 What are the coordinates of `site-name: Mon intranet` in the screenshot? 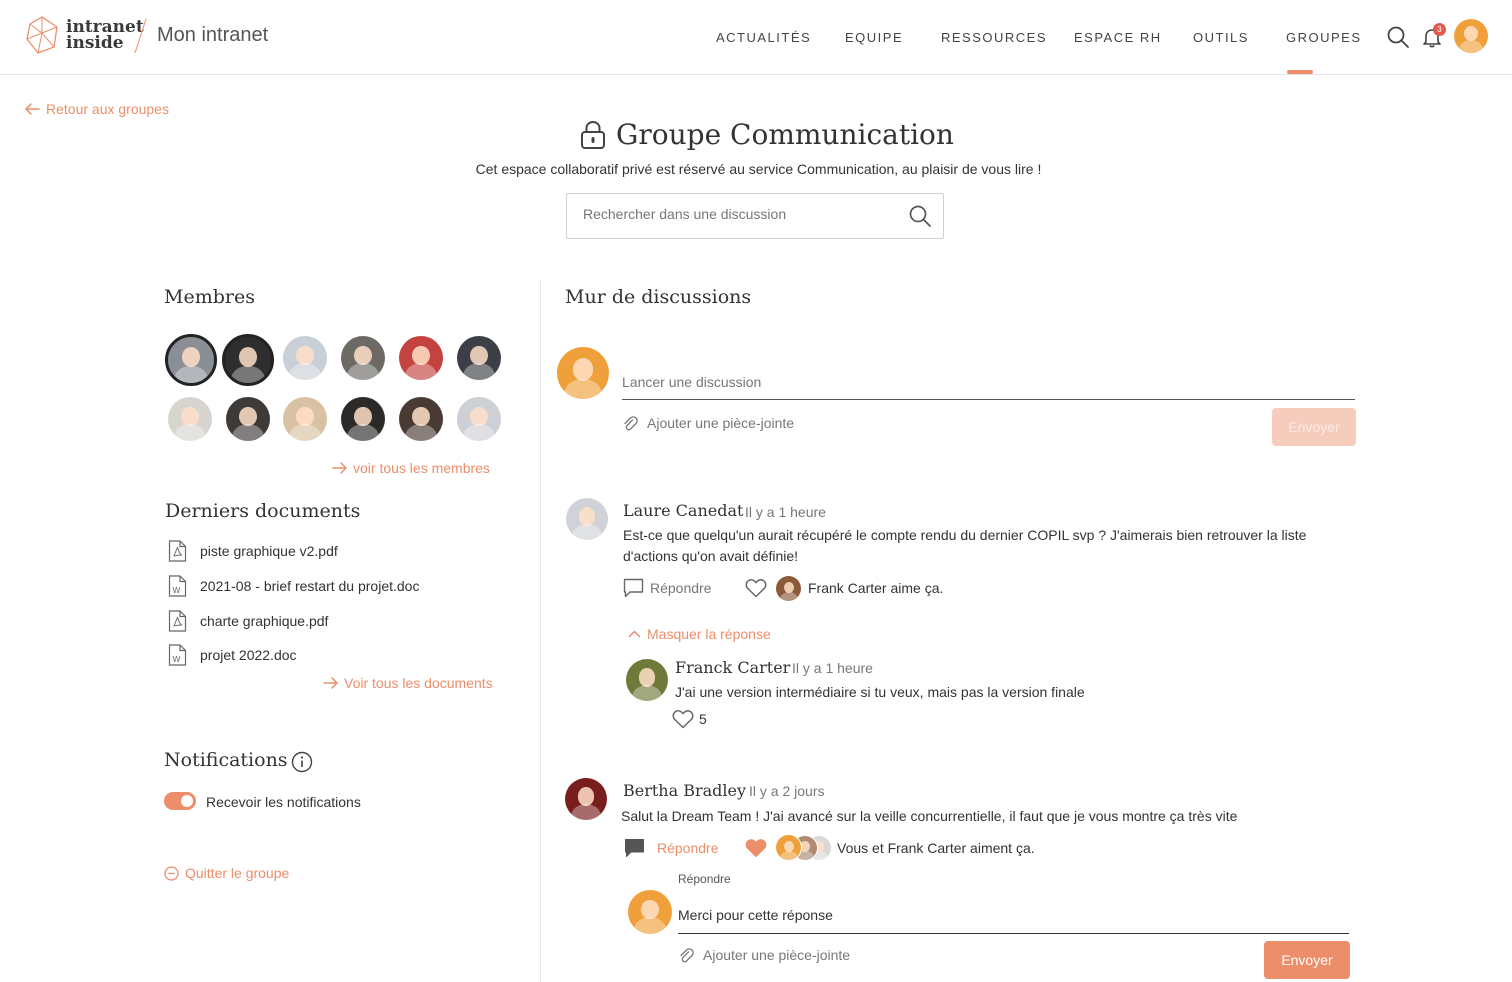 It's located at (212, 35).